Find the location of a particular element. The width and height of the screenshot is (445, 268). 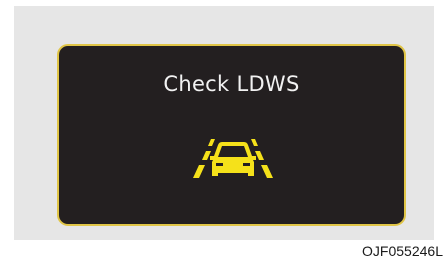

lane-departure-warning-icon is located at coordinates (233, 158).